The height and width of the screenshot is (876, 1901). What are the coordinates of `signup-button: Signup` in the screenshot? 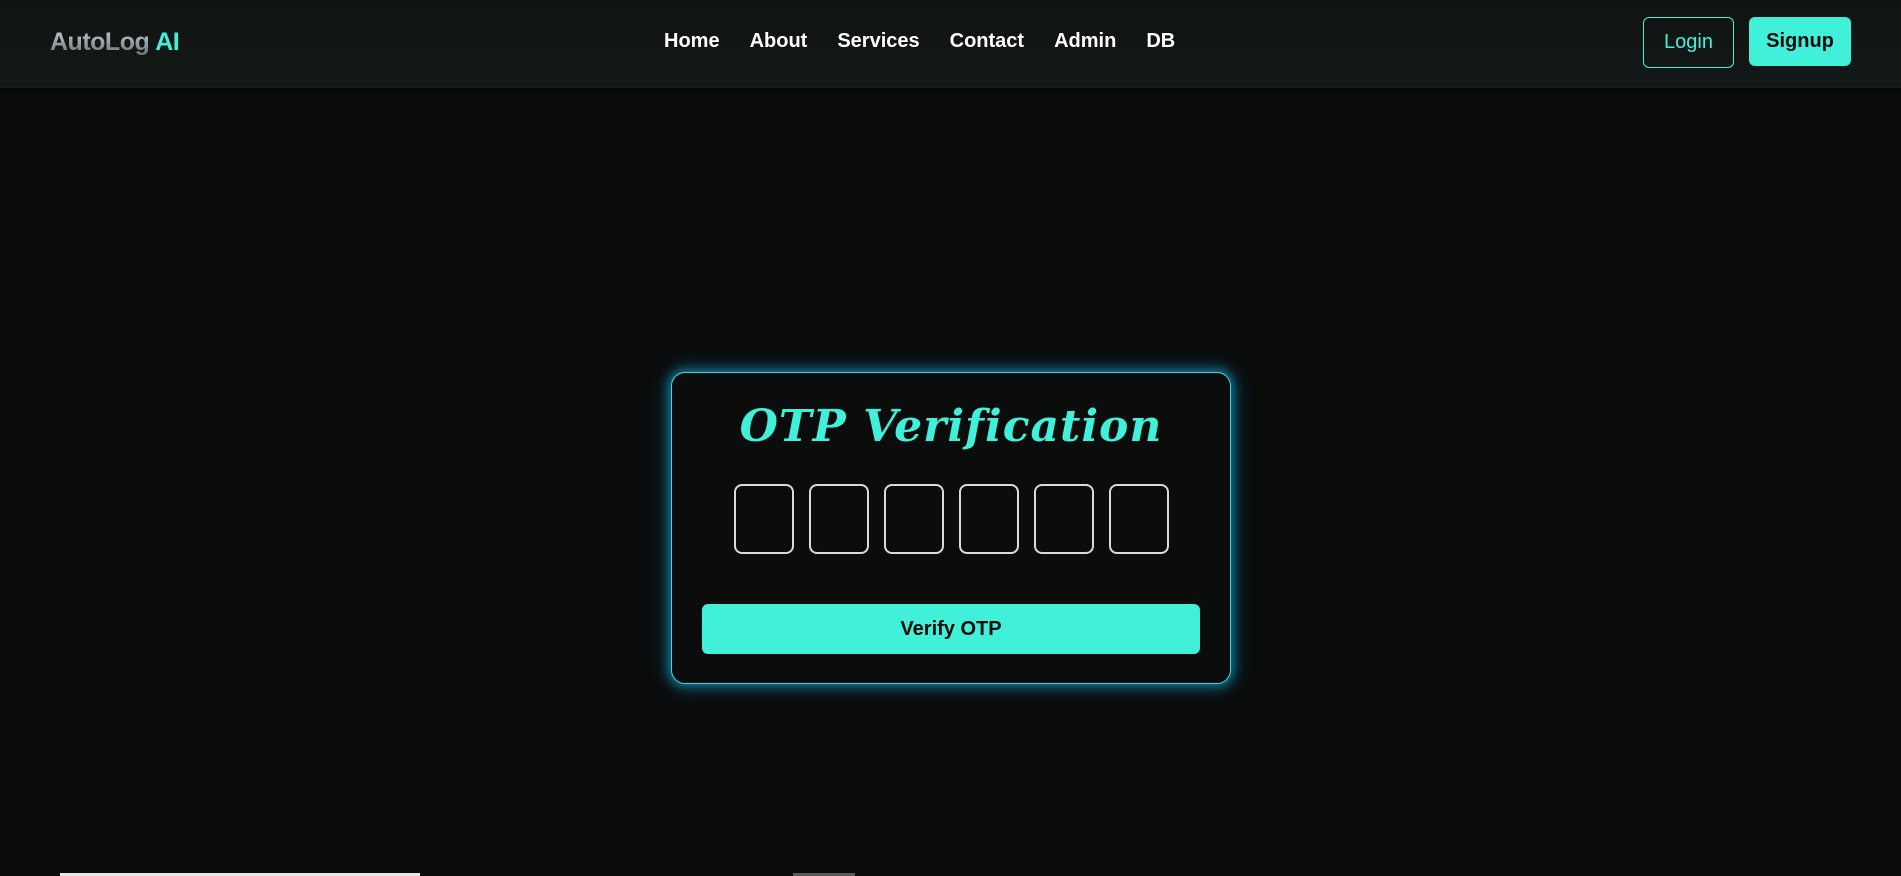 It's located at (1800, 41).